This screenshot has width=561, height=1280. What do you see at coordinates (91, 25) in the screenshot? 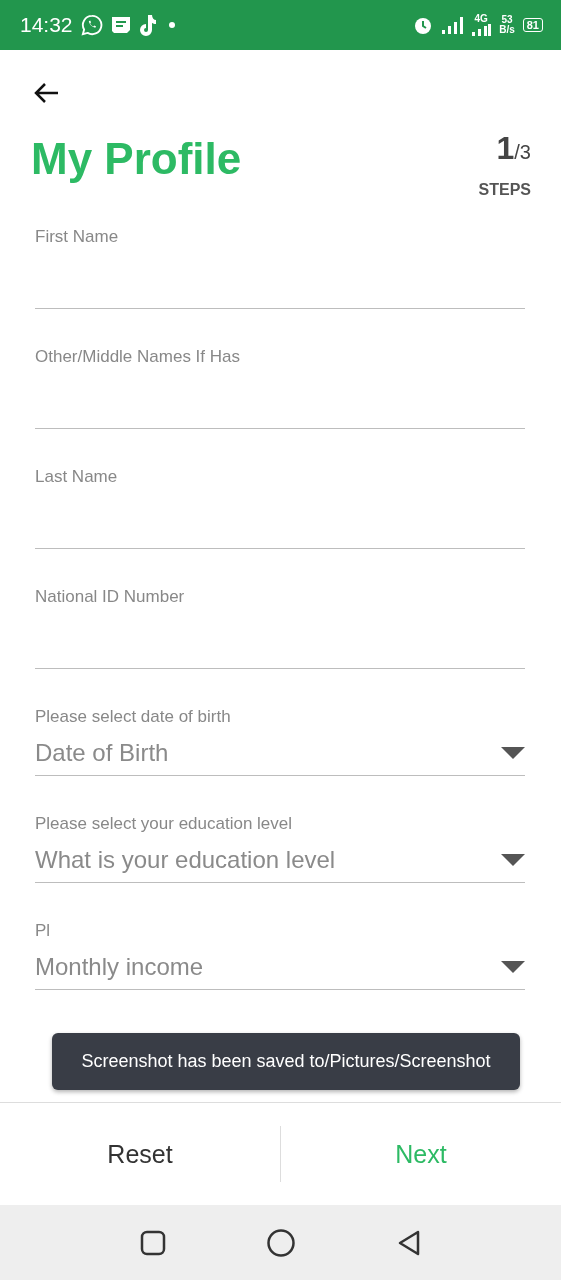
I see `chat-icon` at bounding box center [91, 25].